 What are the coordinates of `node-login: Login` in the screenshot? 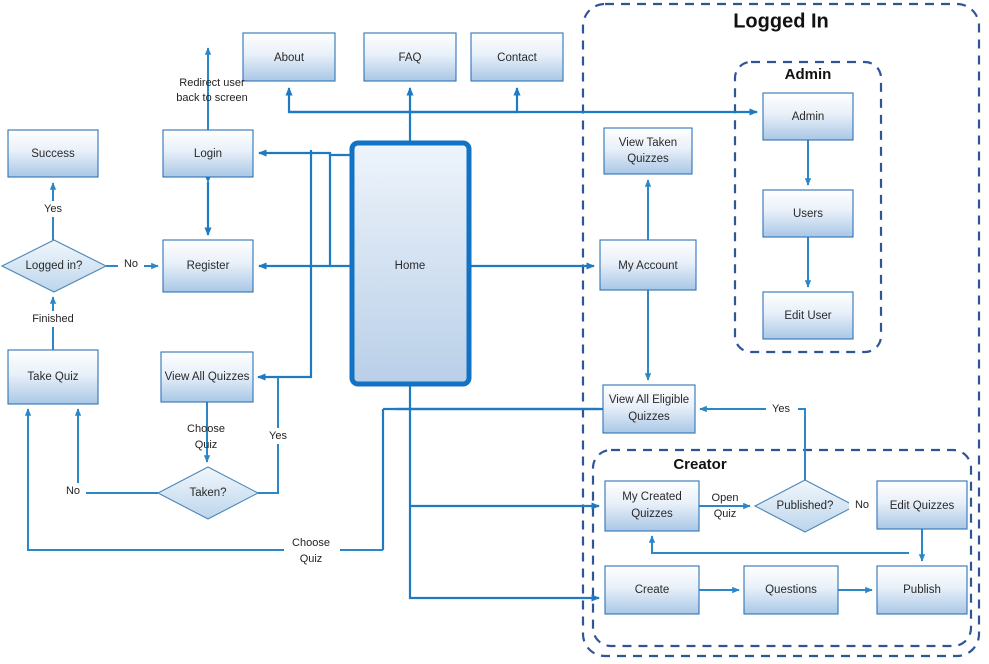 It's located at (208, 153).